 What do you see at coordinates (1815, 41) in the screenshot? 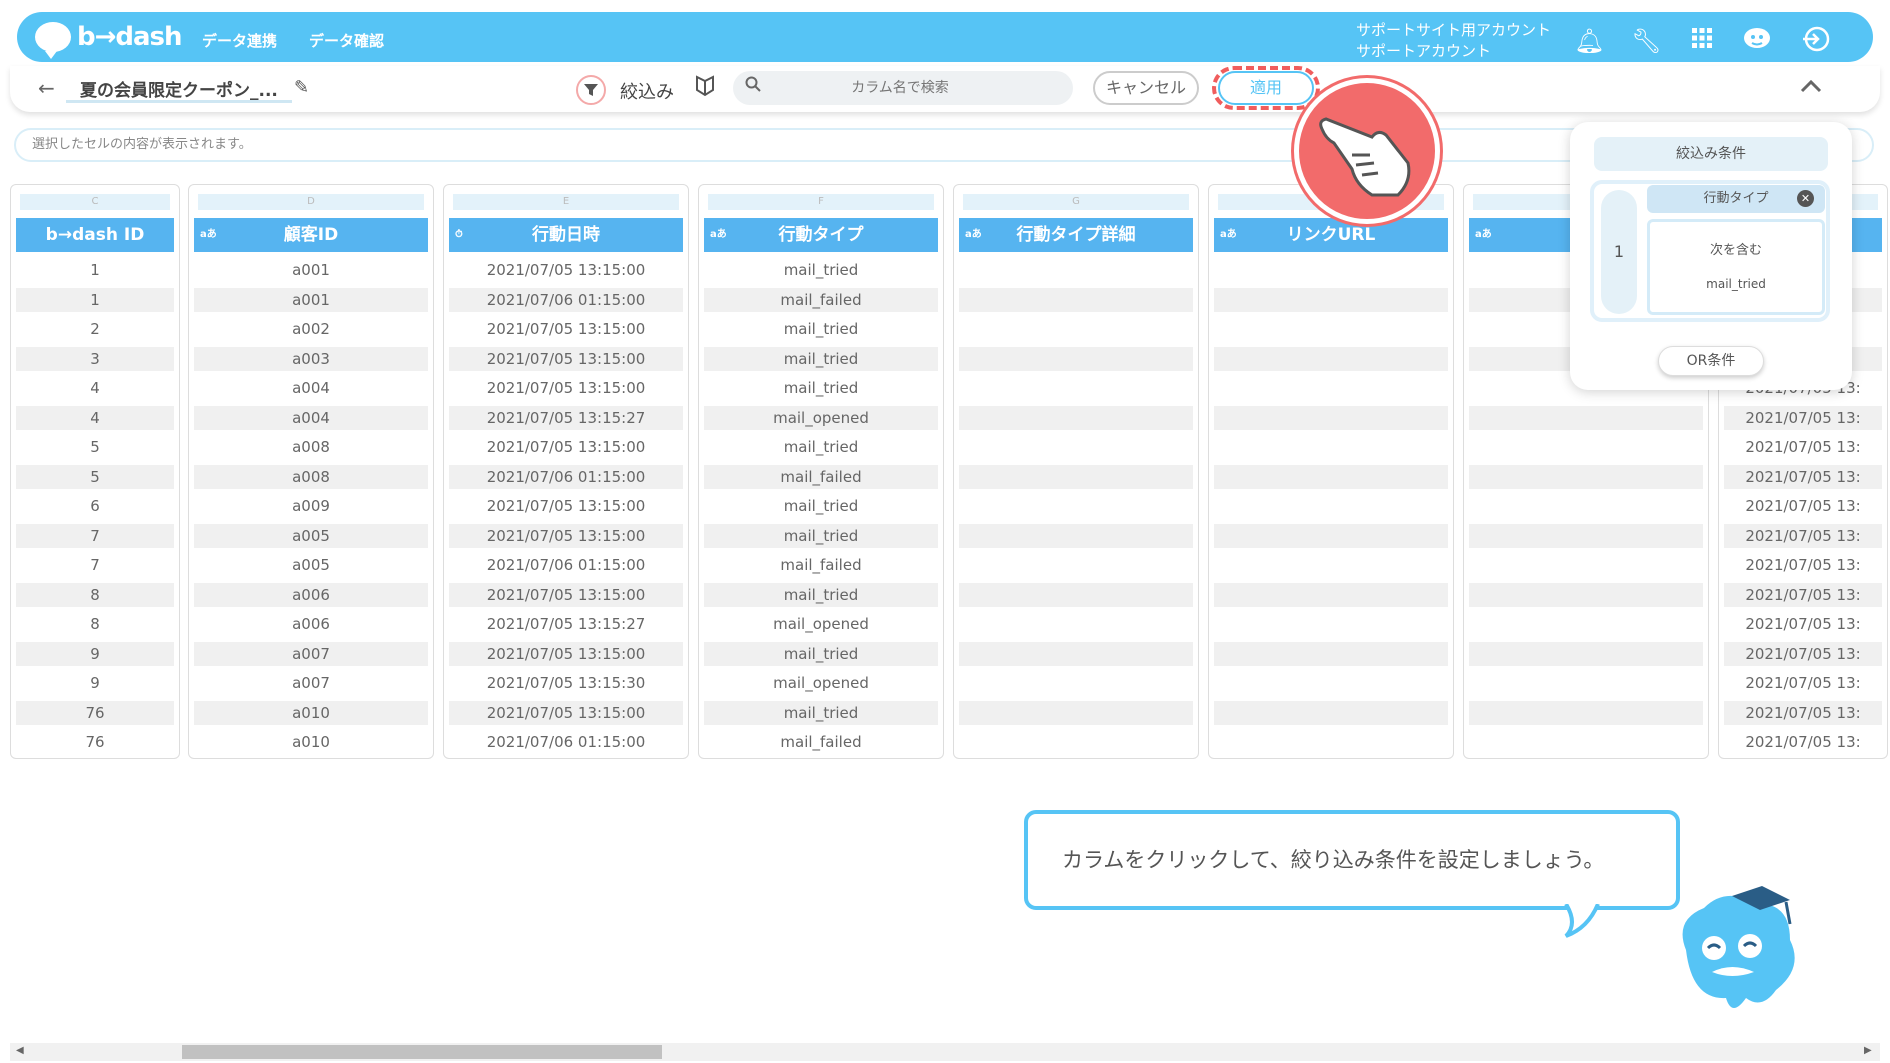
I see `logout-icon` at bounding box center [1815, 41].